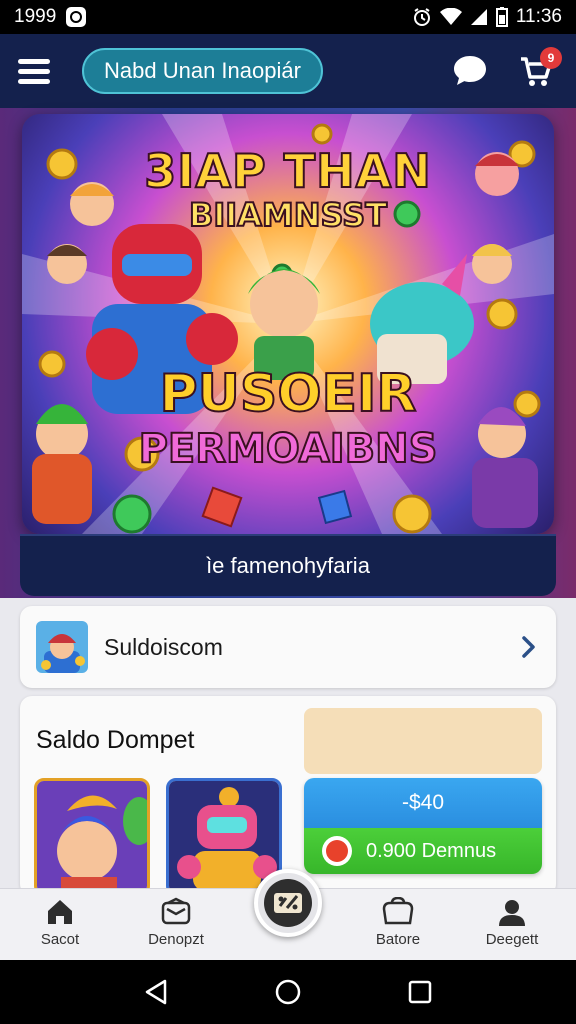 This screenshot has width=576, height=1024. I want to click on nav-item-account: Deegett, so click(512, 922).